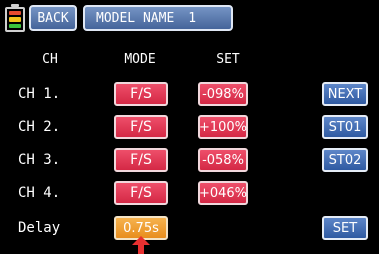 The height and width of the screenshot is (254, 379). Describe the element at coordinates (345, 94) in the screenshot. I see `next-button: NEXT` at that location.